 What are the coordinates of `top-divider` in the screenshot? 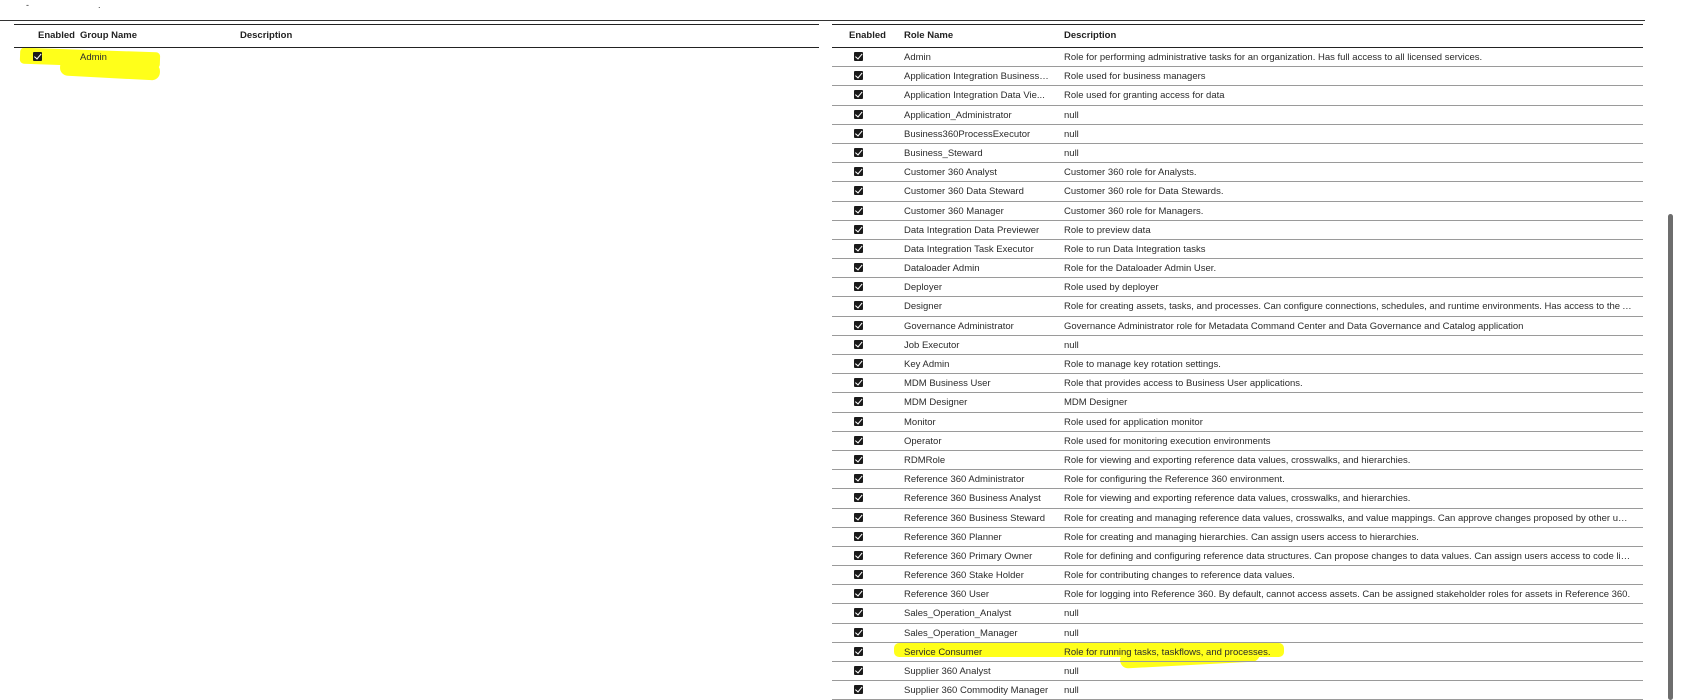 It's located at (822, 20).